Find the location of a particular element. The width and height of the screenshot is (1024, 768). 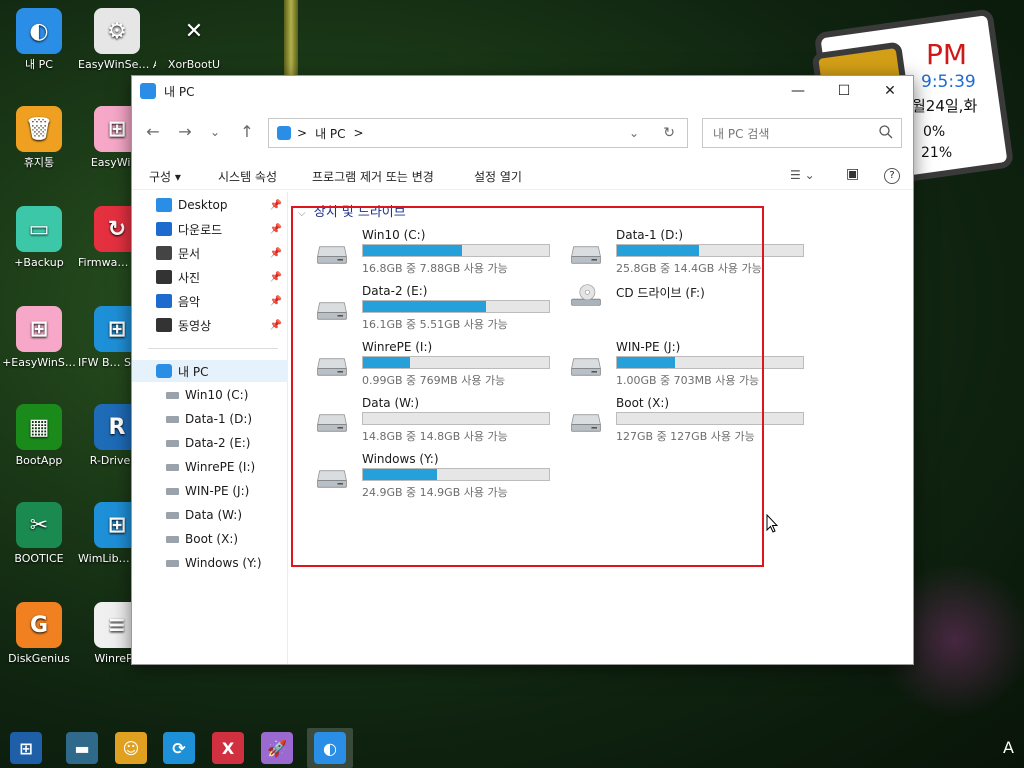

taskbar: A ⊞ ▬ ☺ ⟳ X 🚀 ◐ is located at coordinates (512, 747).